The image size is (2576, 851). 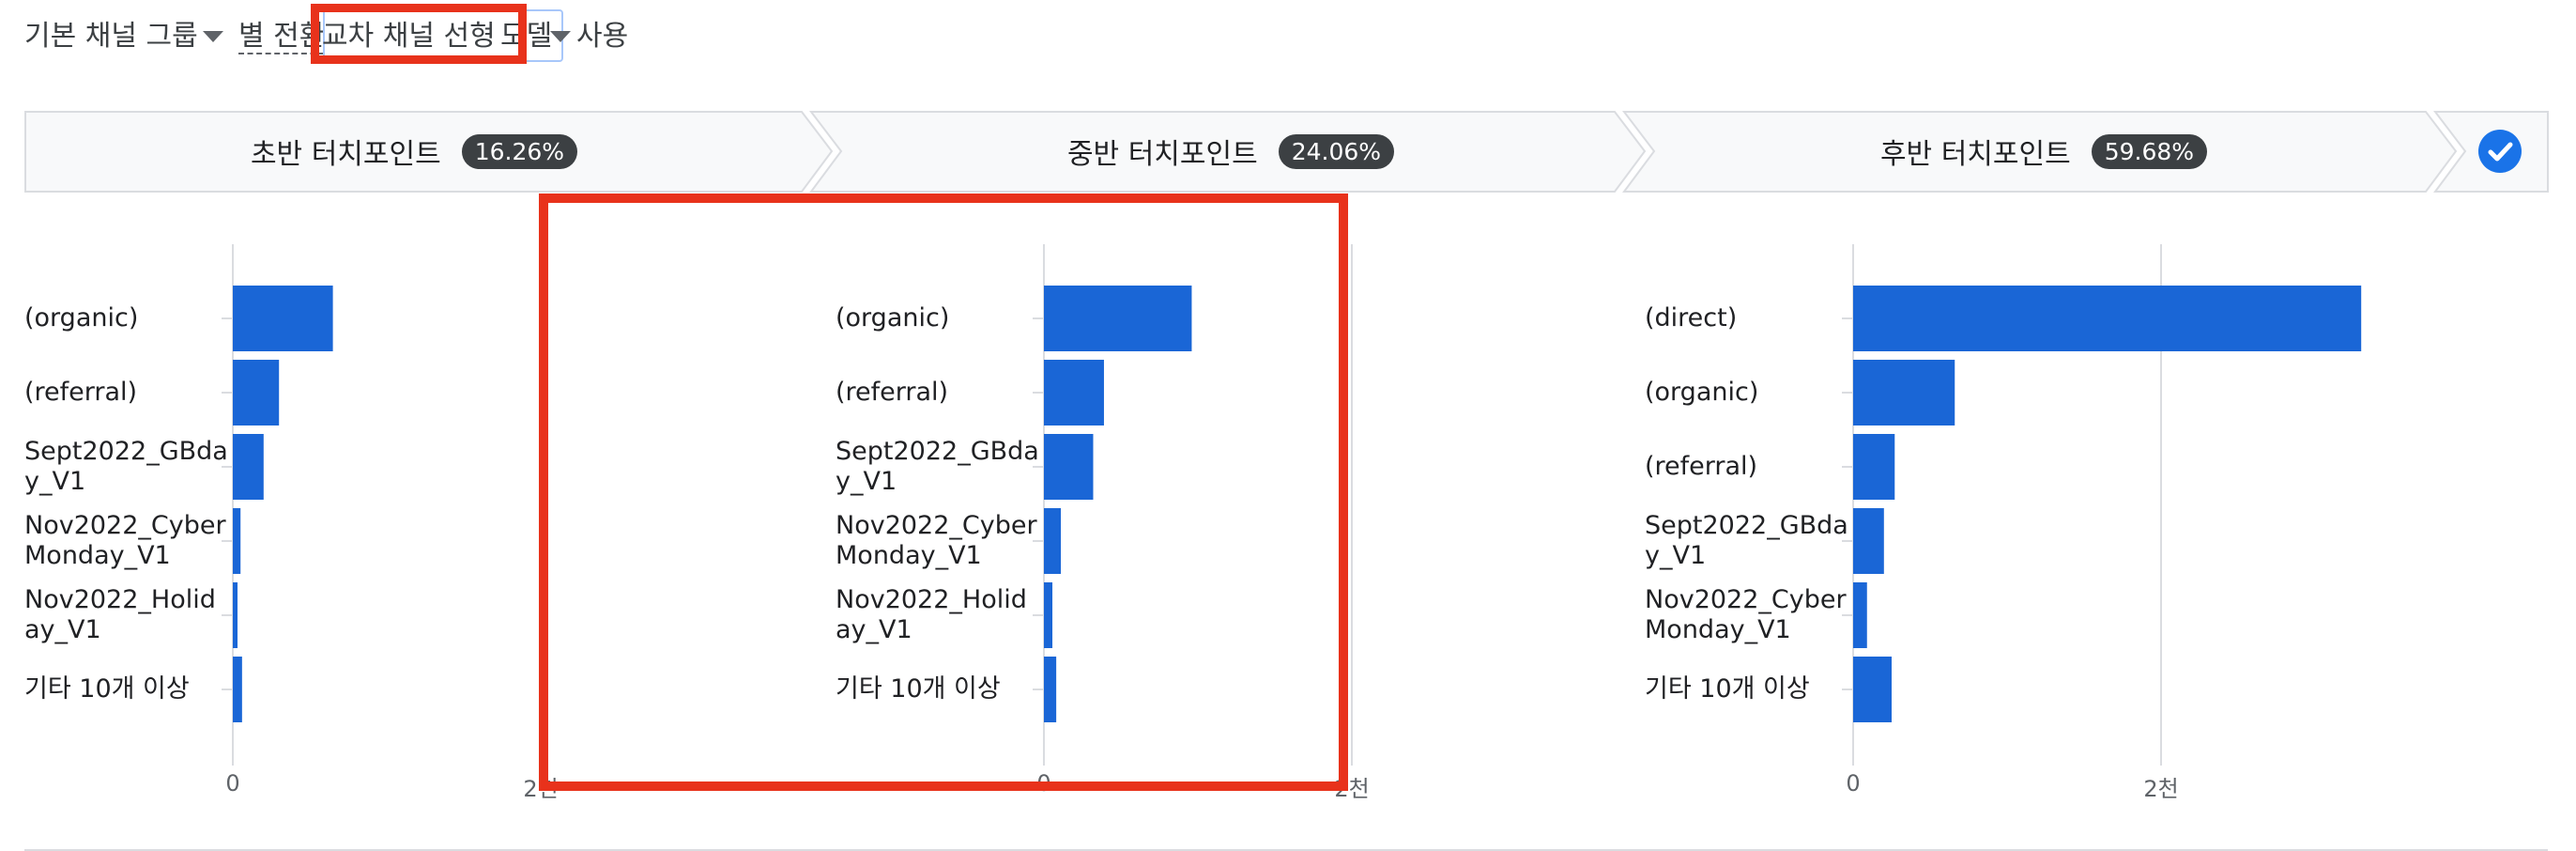 I want to click on step-middle-label: 중반 터치포인트, so click(x=1162, y=155).